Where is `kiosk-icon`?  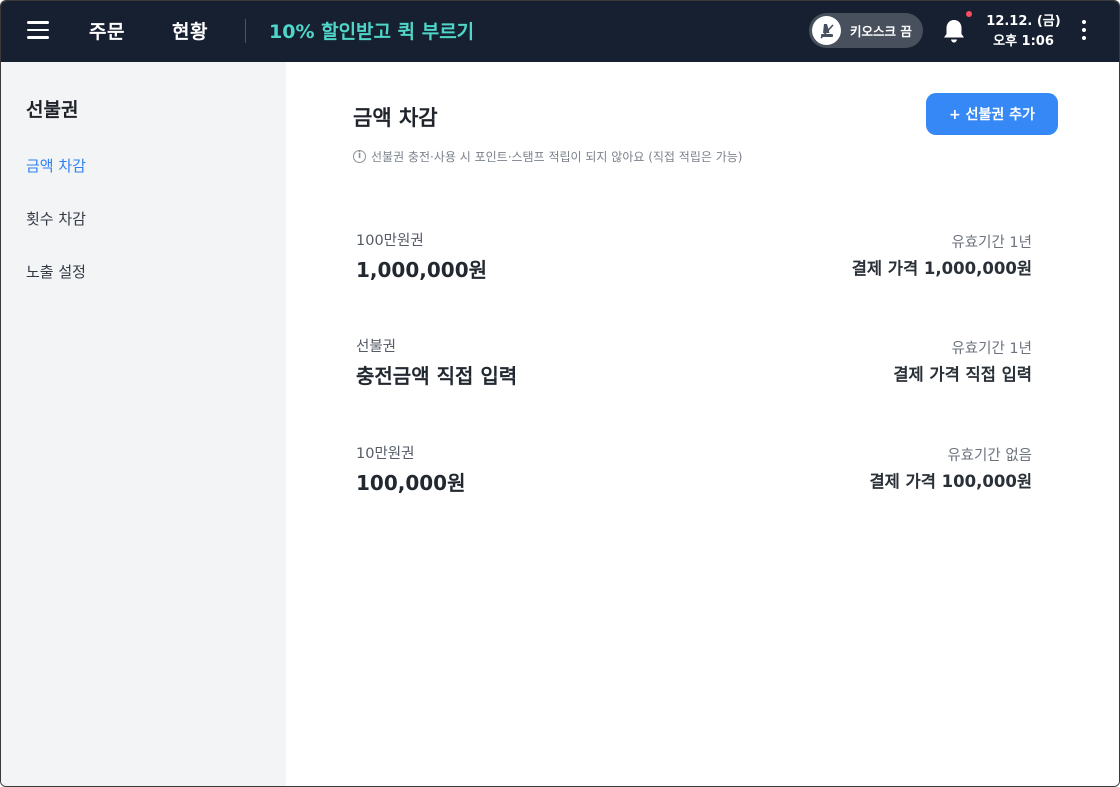
kiosk-icon is located at coordinates (826, 30).